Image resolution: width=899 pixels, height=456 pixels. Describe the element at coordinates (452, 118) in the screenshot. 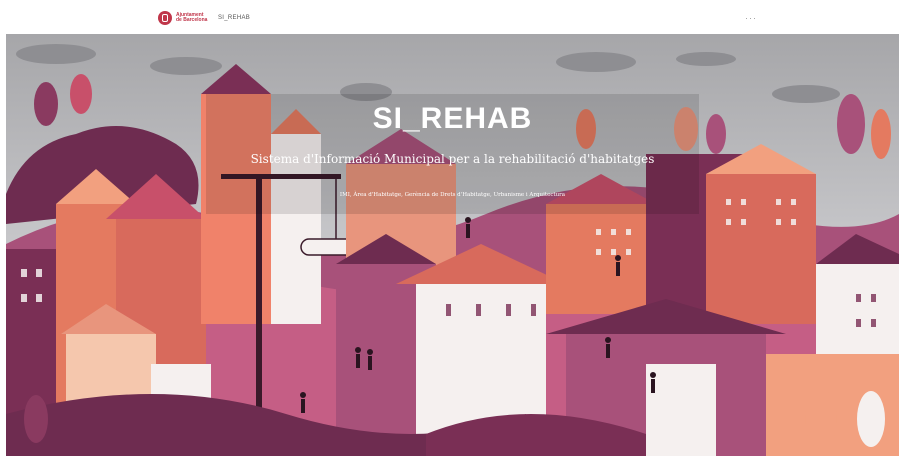

I see `hero-title: SI_REHAB` at that location.